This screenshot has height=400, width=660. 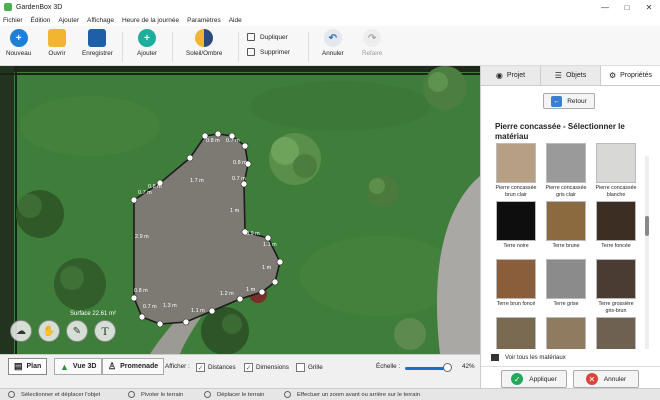 What do you see at coordinates (566, 304) in the screenshot?
I see `material-name: Terre grise` at bounding box center [566, 304].